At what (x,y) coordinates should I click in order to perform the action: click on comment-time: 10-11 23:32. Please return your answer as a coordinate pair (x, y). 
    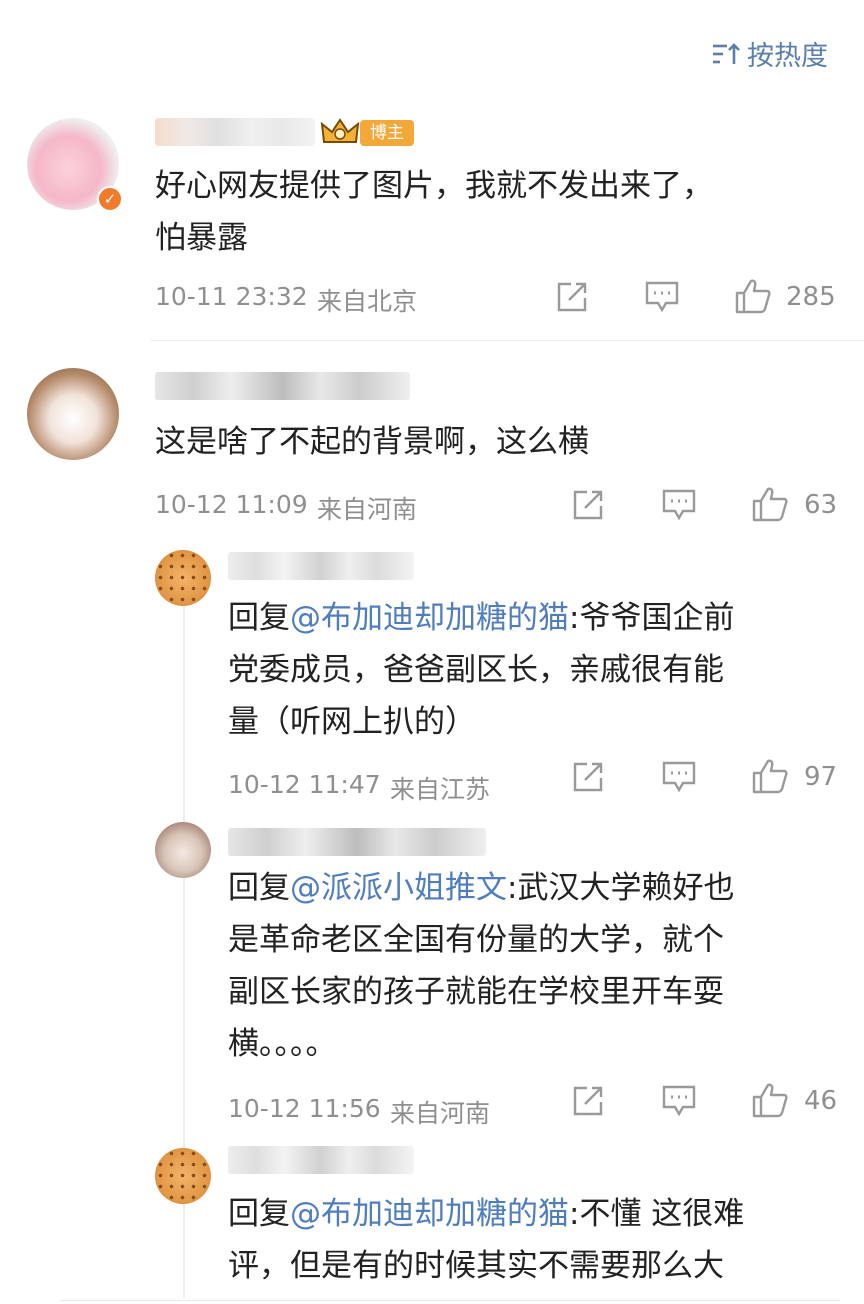
    Looking at the image, I should click on (231, 296).